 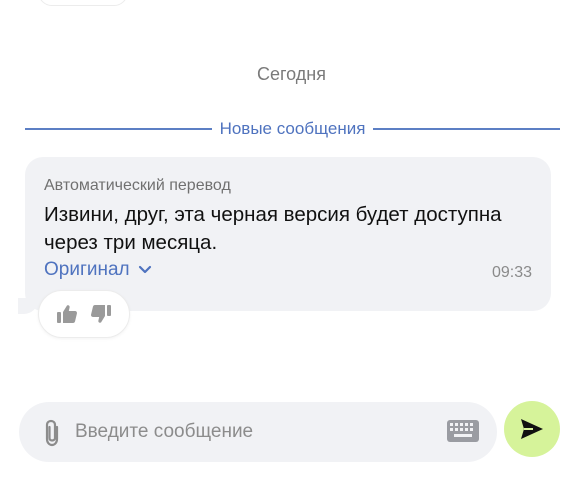 I want to click on date-separator: Сегодня, so click(x=291, y=74).